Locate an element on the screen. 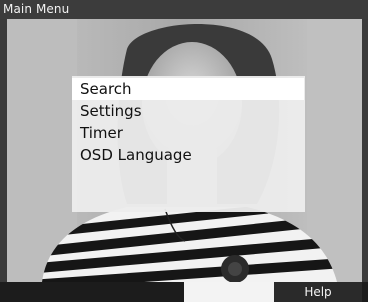 The width and height of the screenshot is (368, 302). menu-item-label: Search is located at coordinates (106, 89).